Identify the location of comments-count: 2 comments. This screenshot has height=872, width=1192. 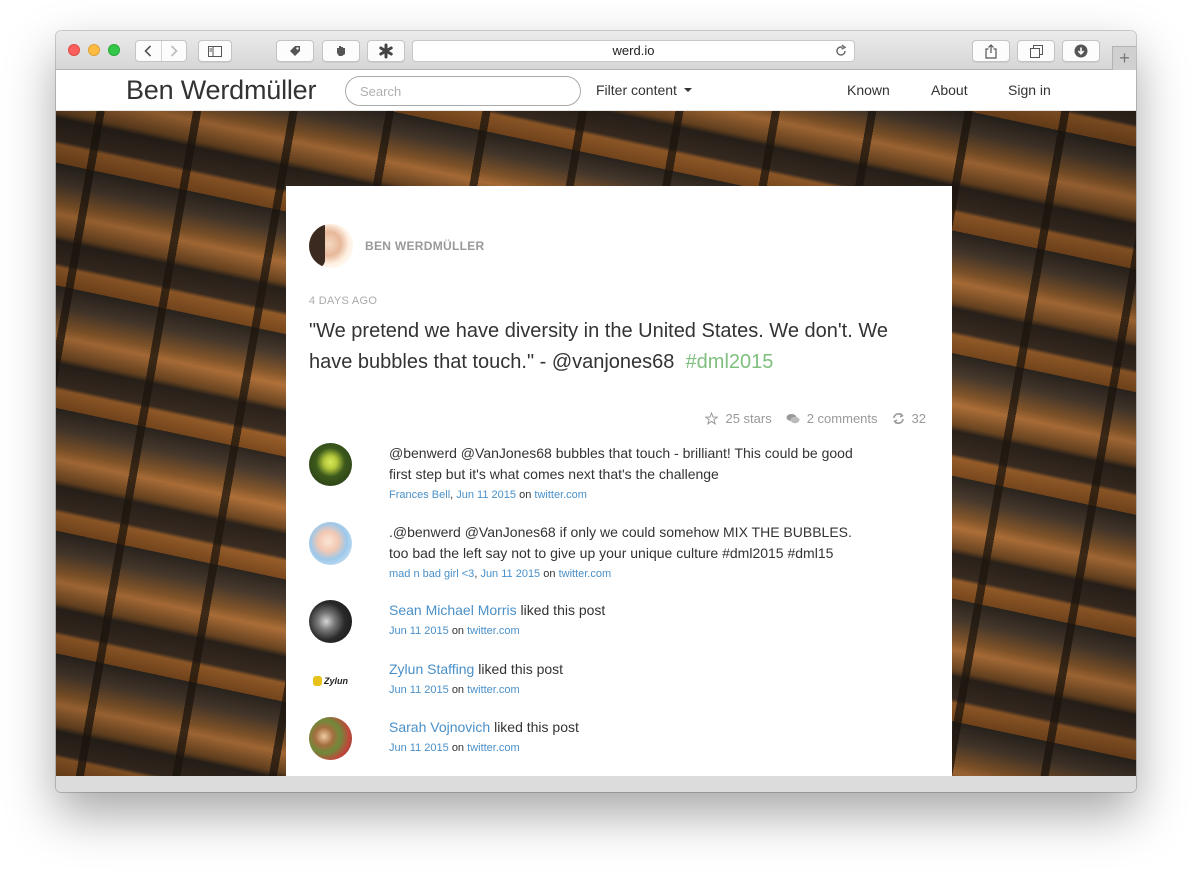
(832, 418).